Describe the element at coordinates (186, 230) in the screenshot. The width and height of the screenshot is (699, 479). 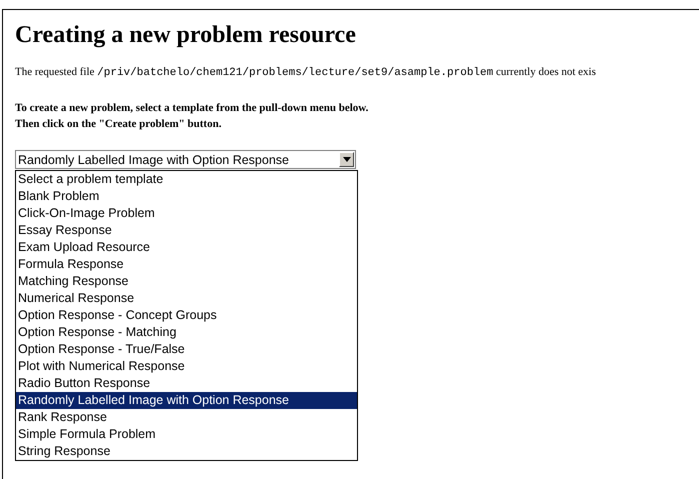
I see `template-option: Essay Response` at that location.